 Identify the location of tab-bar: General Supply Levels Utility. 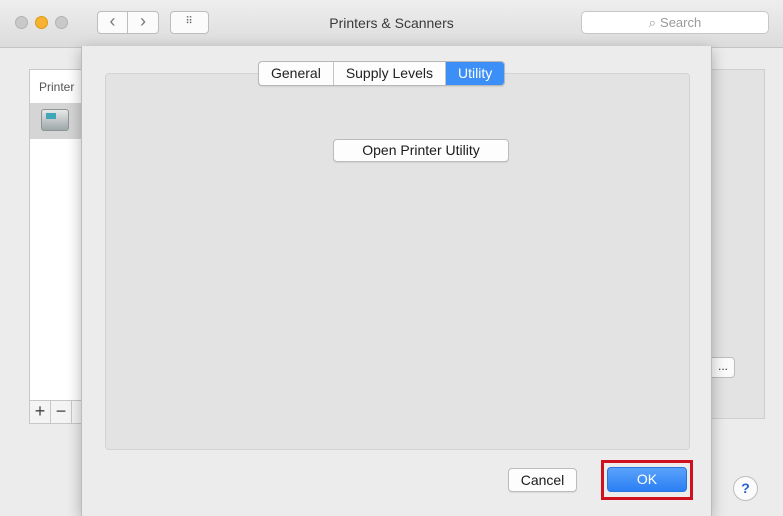
(382, 73).